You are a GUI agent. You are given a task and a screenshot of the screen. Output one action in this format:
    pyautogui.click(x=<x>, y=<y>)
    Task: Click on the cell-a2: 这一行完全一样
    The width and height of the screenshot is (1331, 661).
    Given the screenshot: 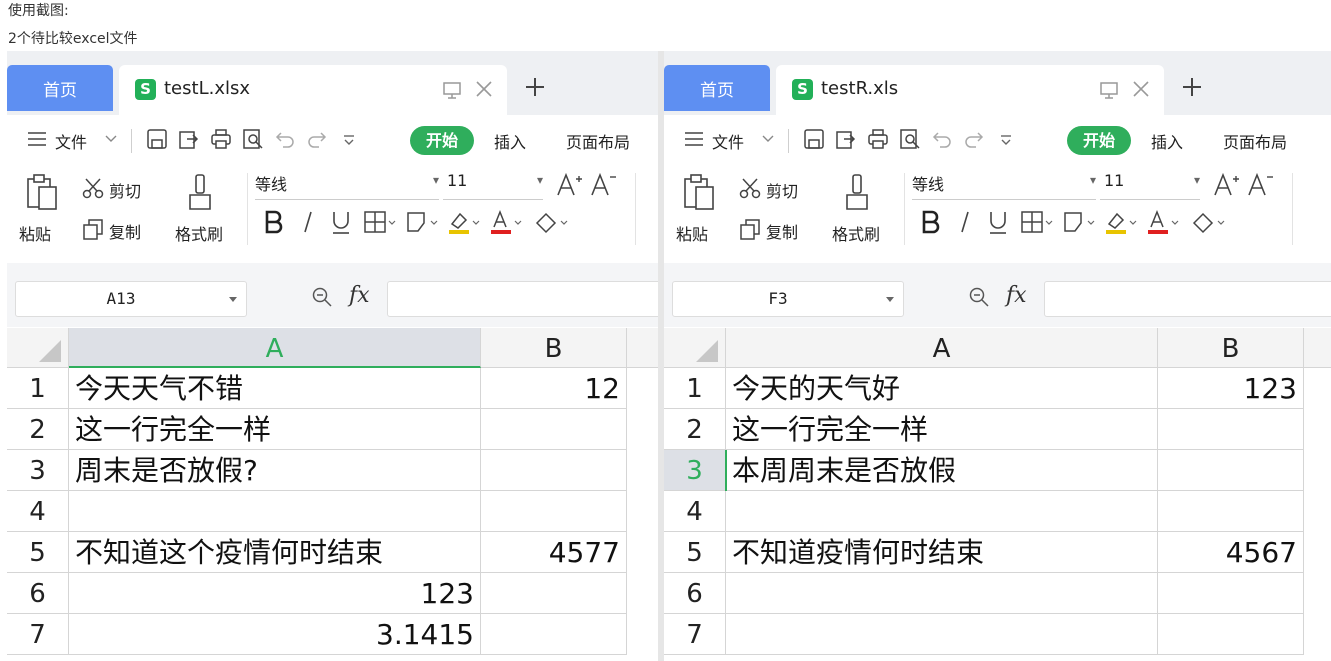 What is the action you would take?
    pyautogui.click(x=275, y=429)
    